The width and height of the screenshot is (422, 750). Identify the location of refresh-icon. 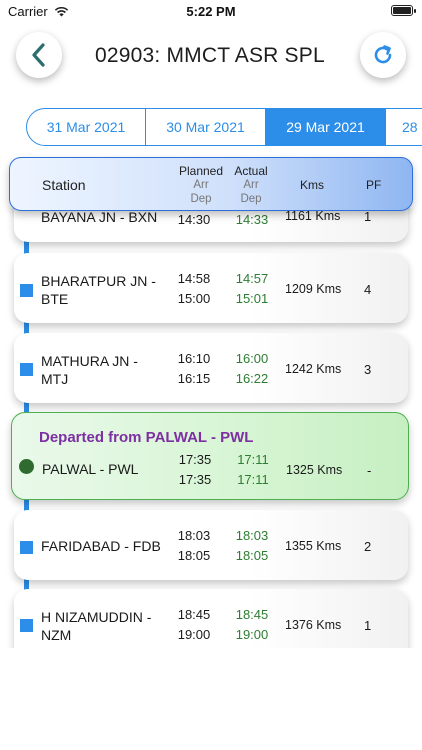
(383, 54).